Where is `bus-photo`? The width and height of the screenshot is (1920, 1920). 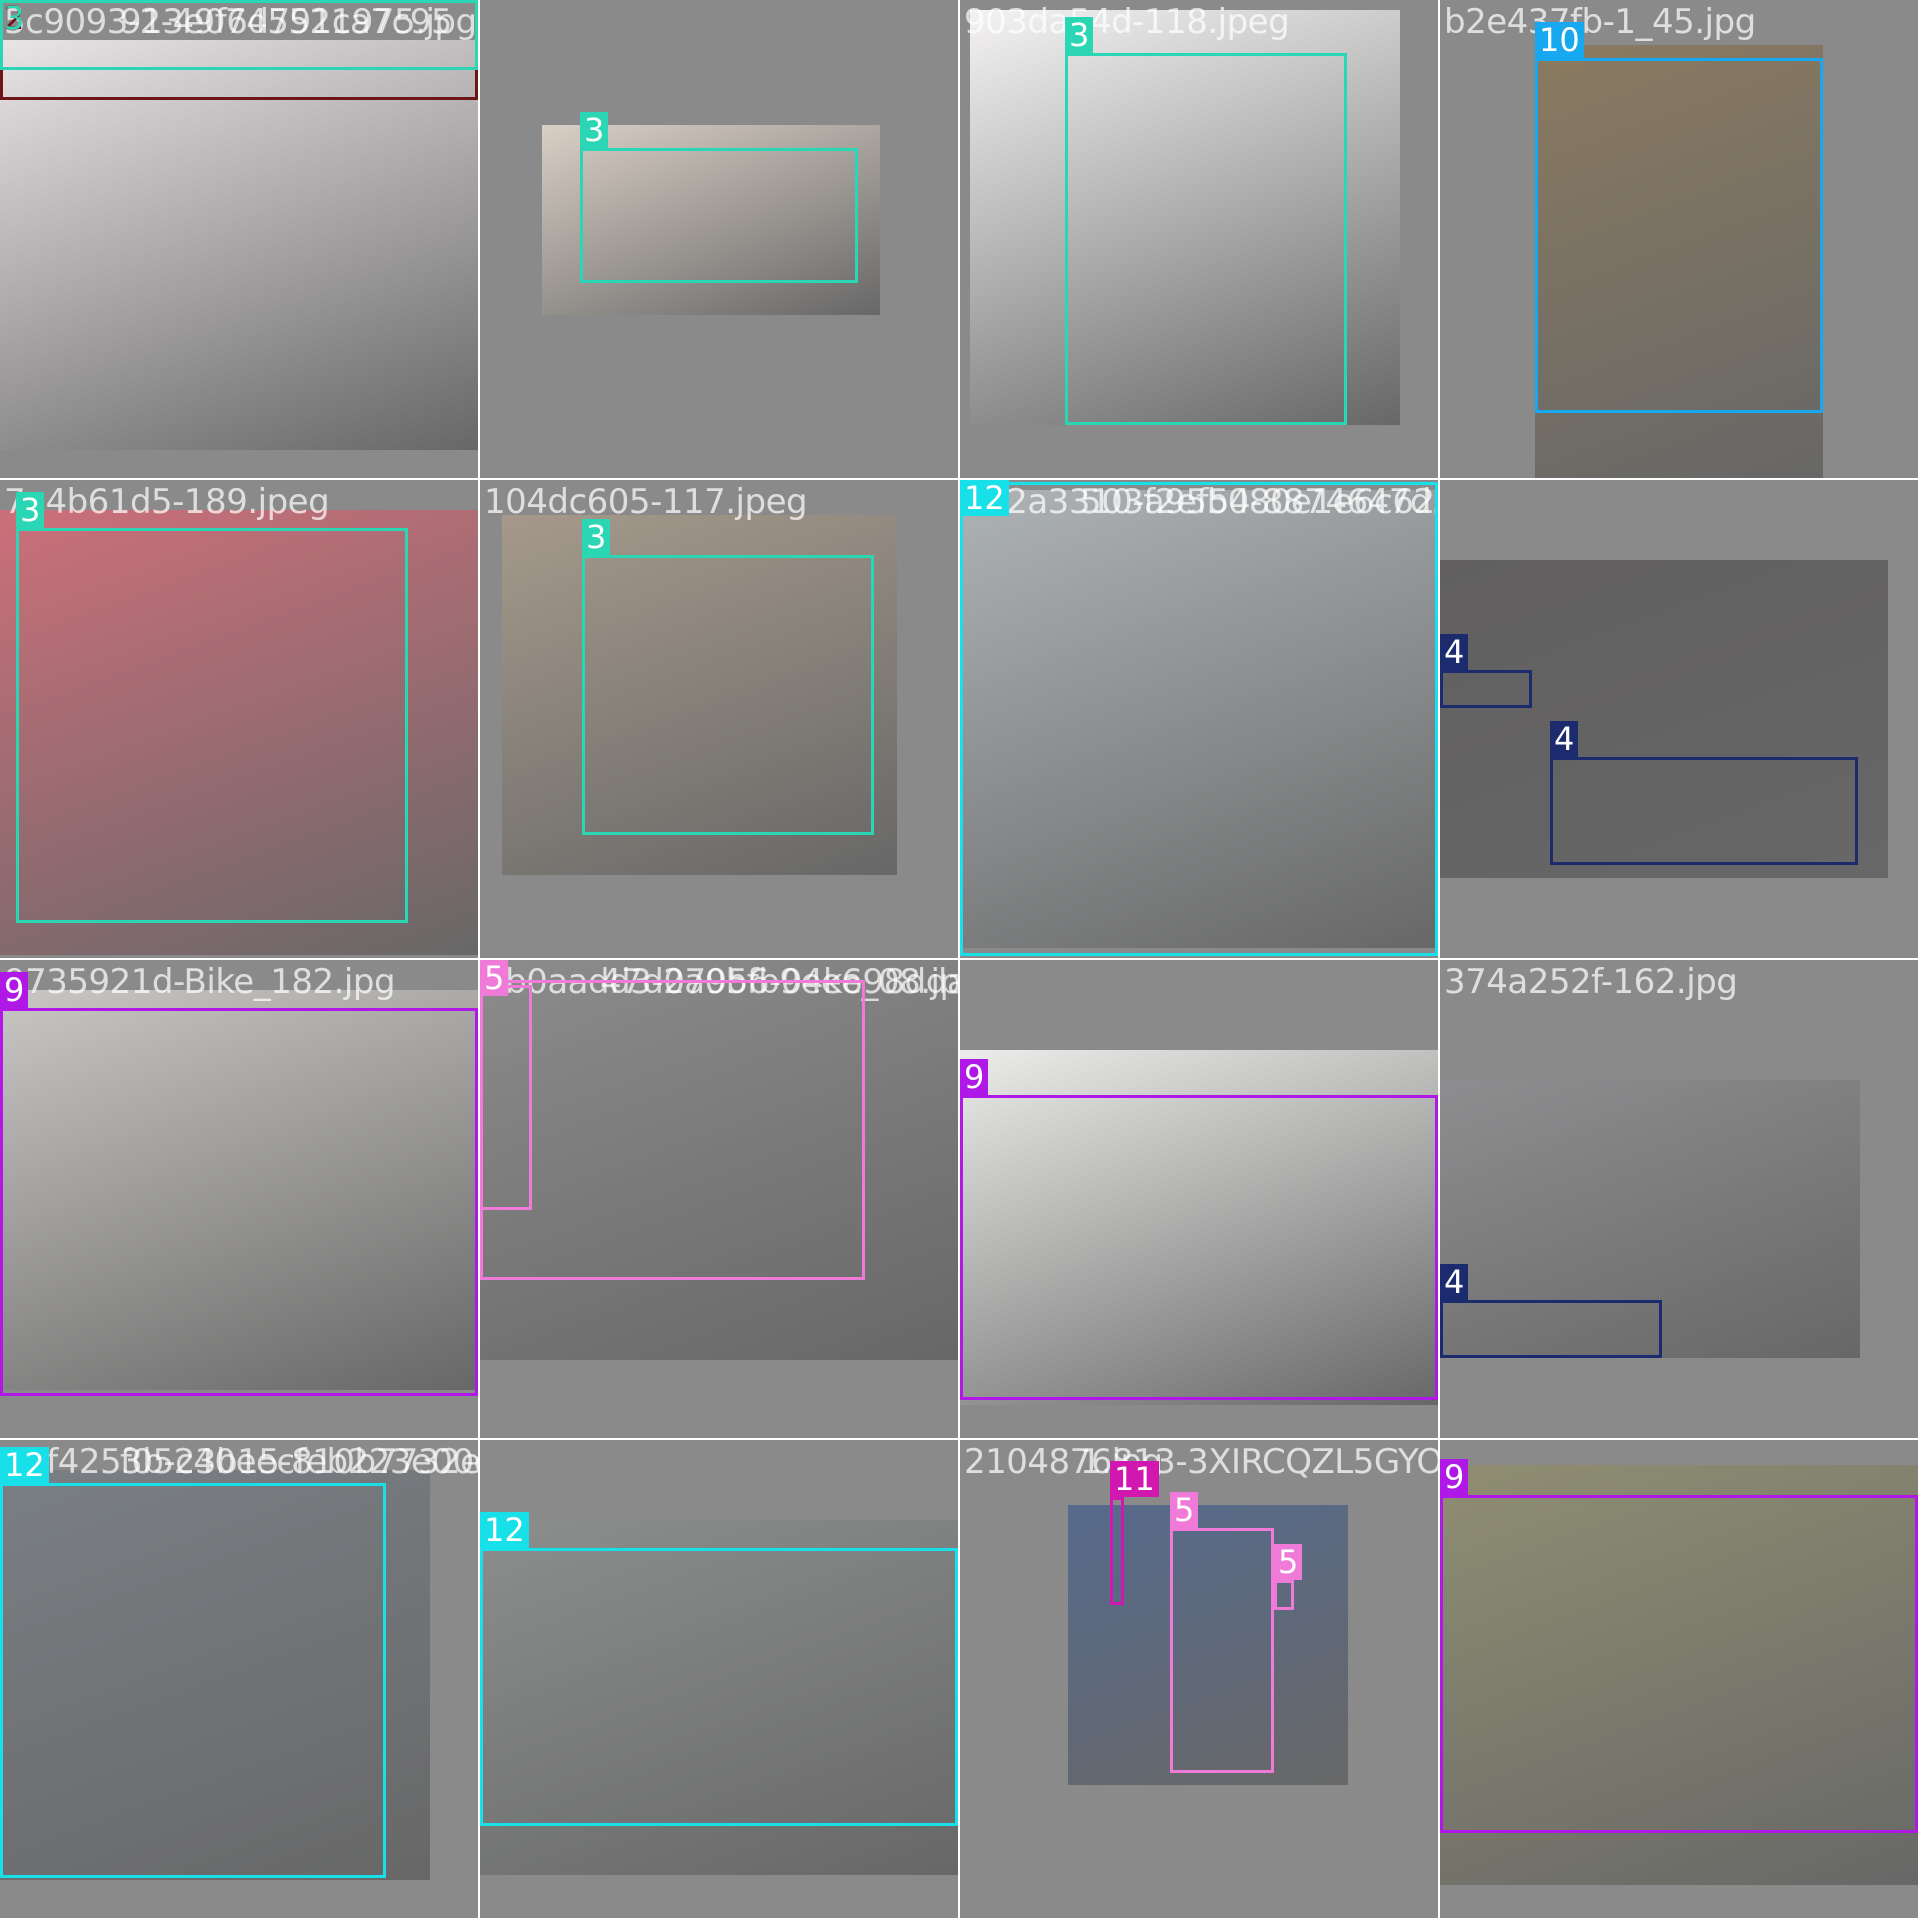
bus-photo is located at coordinates (239, 245).